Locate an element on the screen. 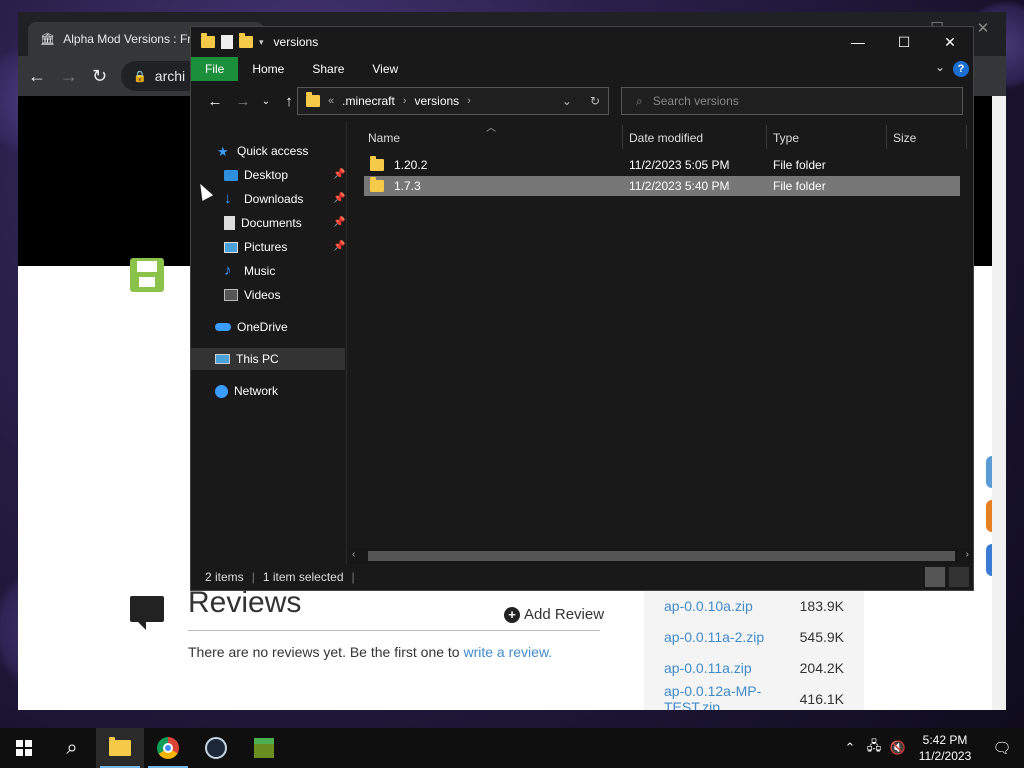 Image resolution: width=1024 pixels, height=768 pixels. search-input: ⌕ Search versions is located at coordinates (792, 101).